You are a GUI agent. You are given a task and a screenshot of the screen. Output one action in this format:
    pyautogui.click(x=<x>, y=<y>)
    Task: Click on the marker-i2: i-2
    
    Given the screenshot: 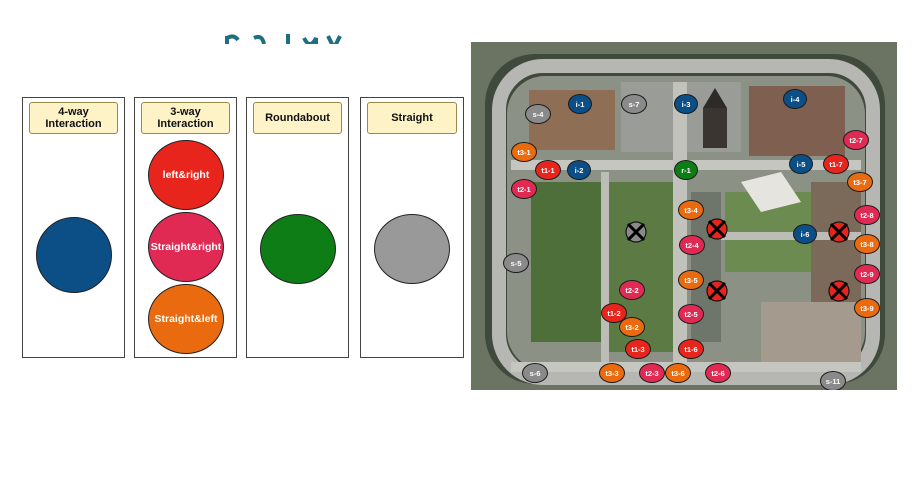 What is the action you would take?
    pyautogui.click(x=579, y=170)
    